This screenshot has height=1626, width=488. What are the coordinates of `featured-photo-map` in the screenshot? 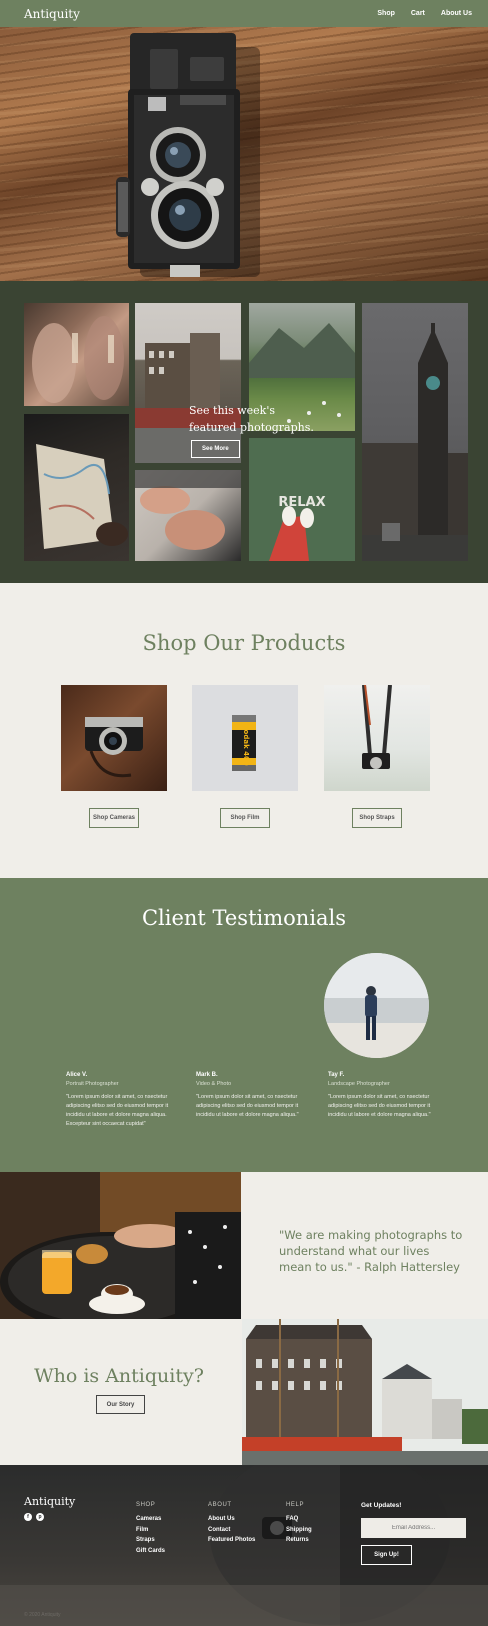 It's located at (76, 487).